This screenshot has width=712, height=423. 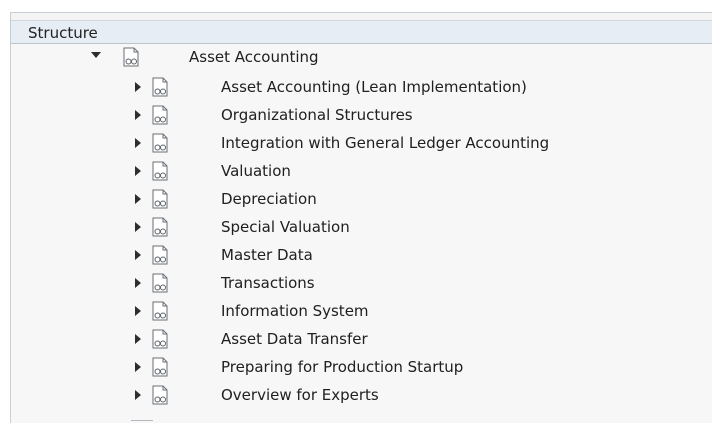 What do you see at coordinates (361, 227) in the screenshot?
I see `tree-node-special-valuation: Special Valuation` at bounding box center [361, 227].